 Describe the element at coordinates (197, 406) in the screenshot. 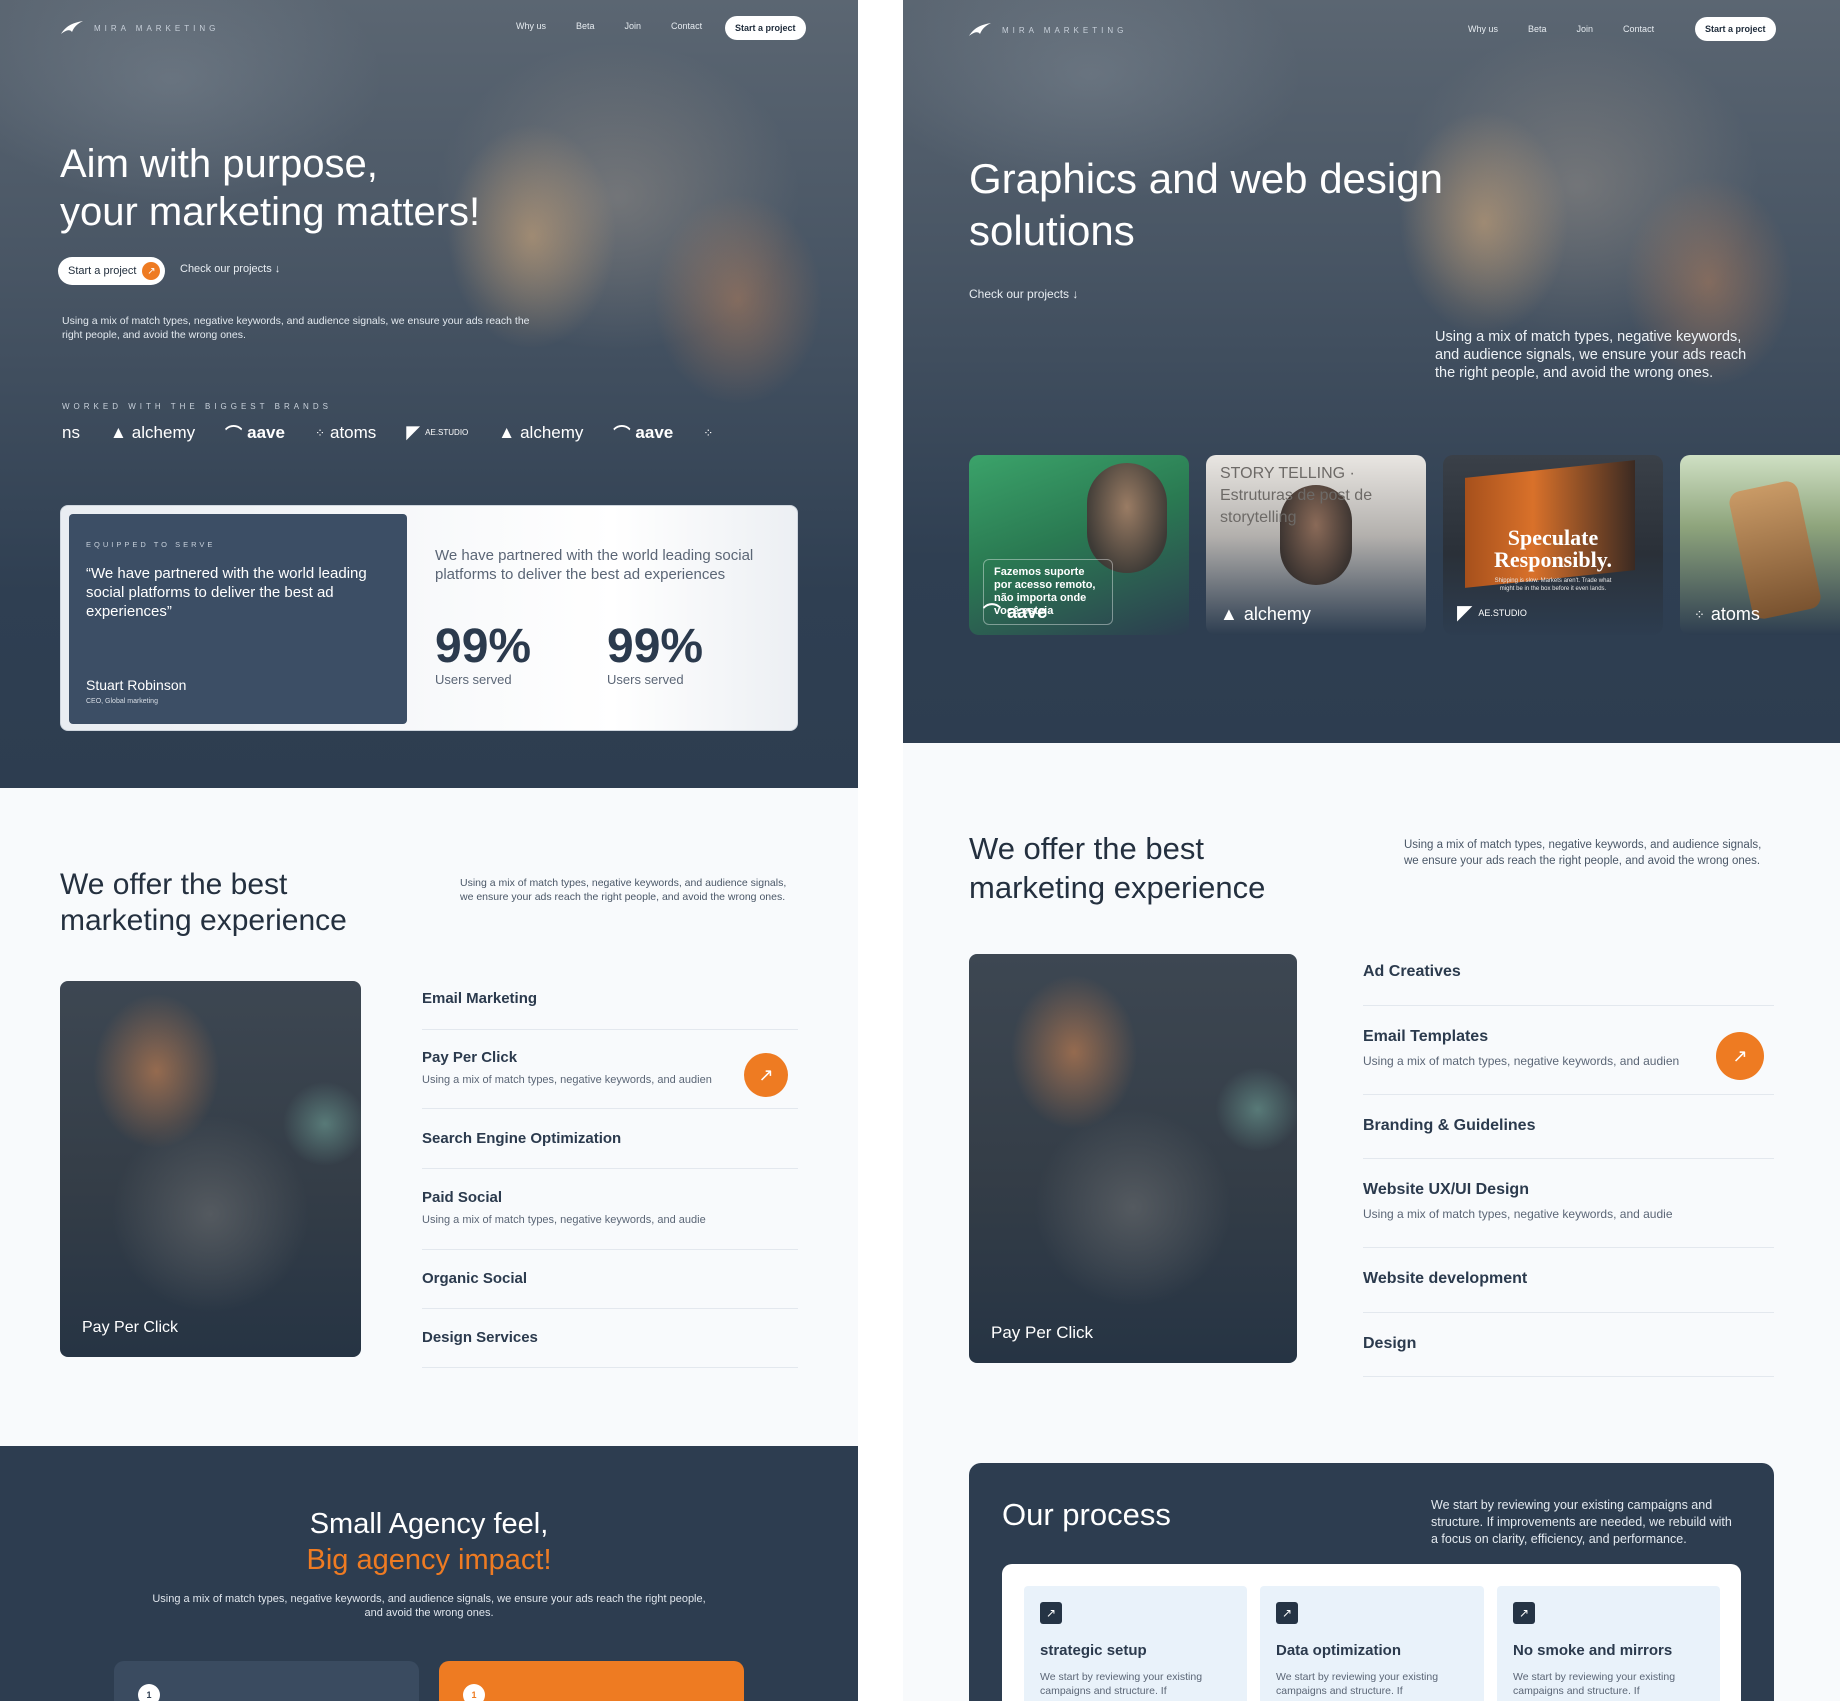

I see `brands-label: WORKED WITH THE BIGGEST BRANDS` at that location.